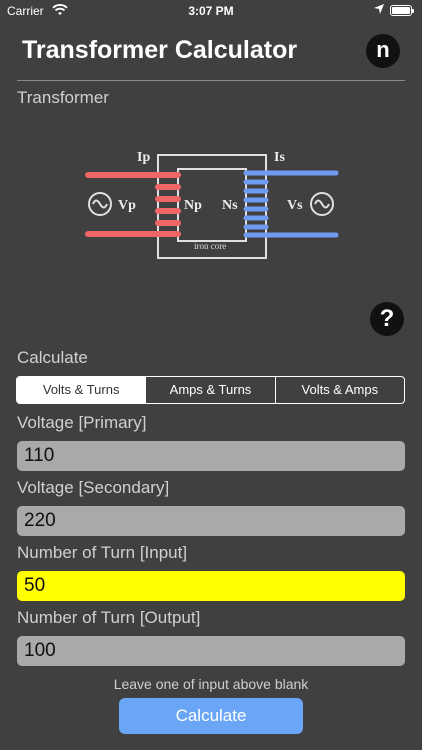 The height and width of the screenshot is (750, 422). I want to click on label-np: Np, so click(193, 205).